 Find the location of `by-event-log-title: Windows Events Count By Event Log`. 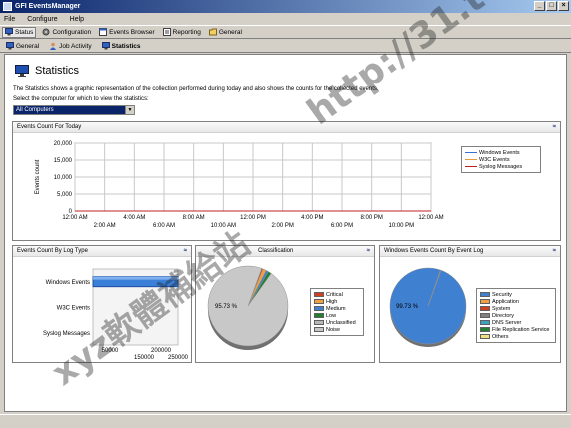

by-event-log-title: Windows Events Count By Event Log is located at coordinates (434, 251).